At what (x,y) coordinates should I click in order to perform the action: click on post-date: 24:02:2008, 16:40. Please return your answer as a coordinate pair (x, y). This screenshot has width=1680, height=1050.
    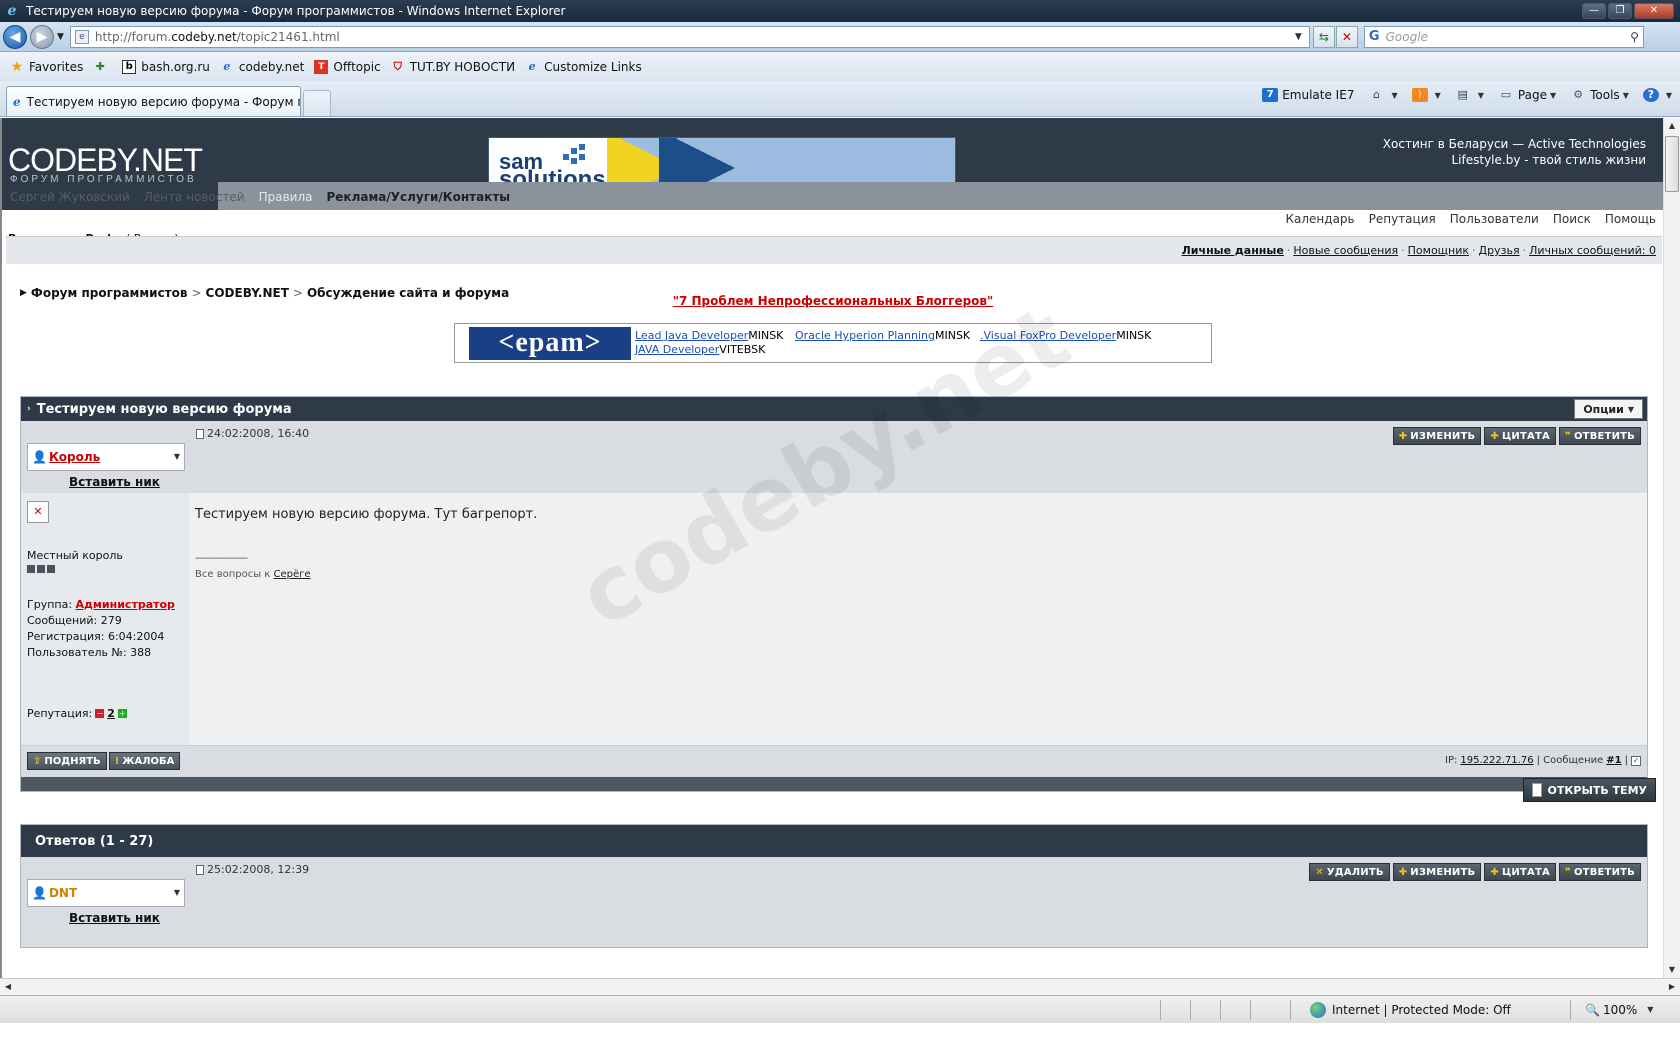
    Looking at the image, I should click on (252, 433).